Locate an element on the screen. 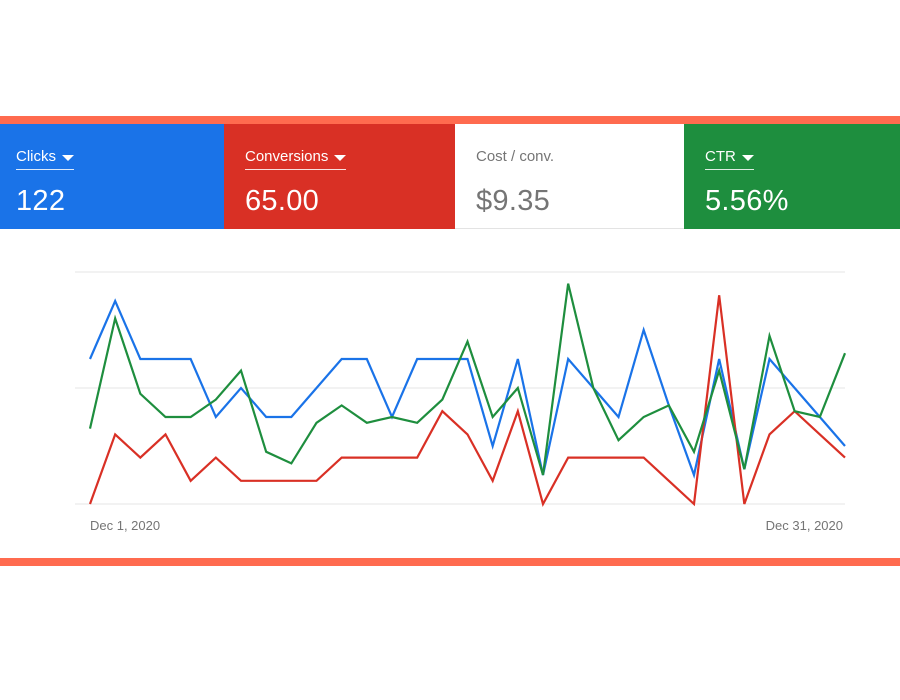  bottom-accent-border is located at coordinates (450, 562).